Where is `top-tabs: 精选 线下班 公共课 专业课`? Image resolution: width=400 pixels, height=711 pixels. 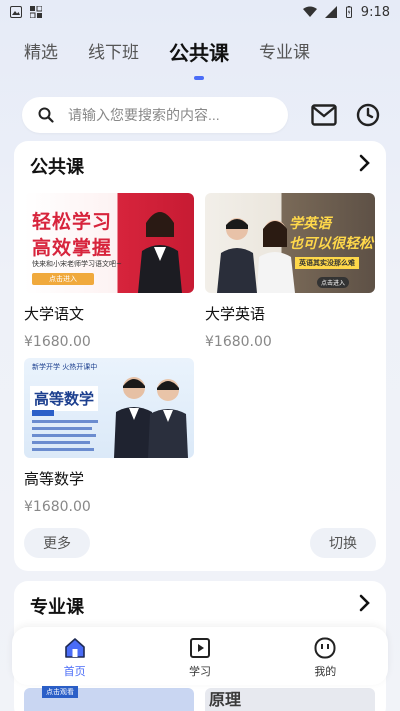
top-tabs: 精选 线下班 公共课 专业课 is located at coordinates (200, 61).